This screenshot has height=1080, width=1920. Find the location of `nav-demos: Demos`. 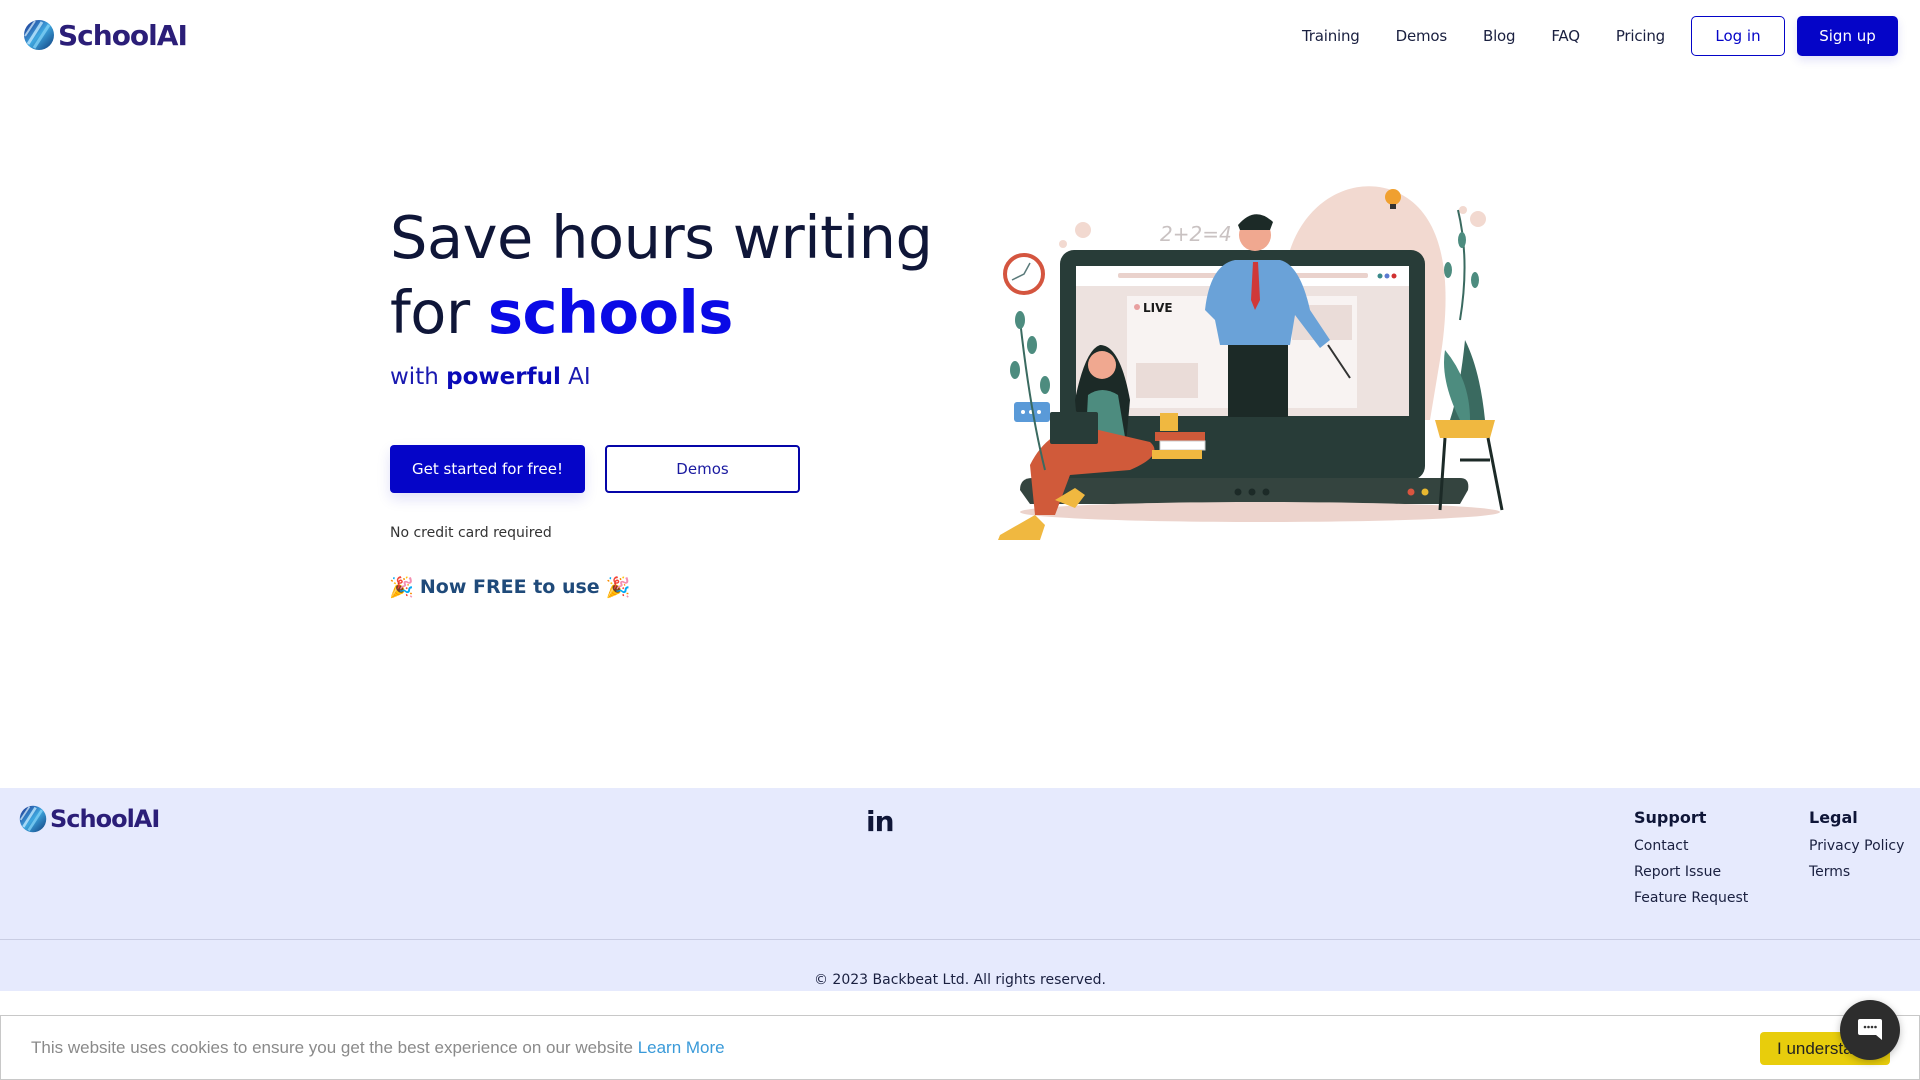

nav-demos: Demos is located at coordinates (1422, 36).